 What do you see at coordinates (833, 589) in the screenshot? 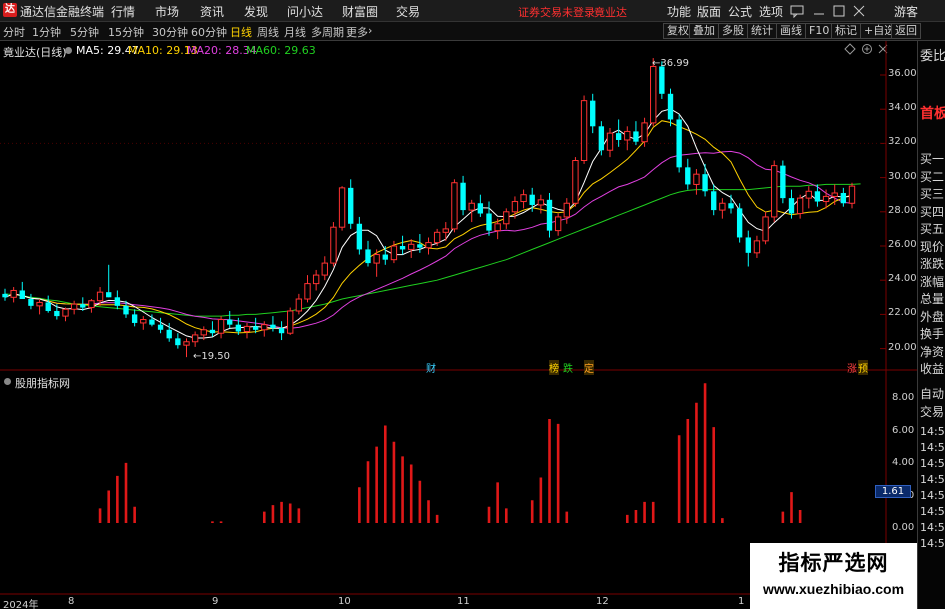
I see `watermark-url: www.xuezhibiao.com` at bounding box center [833, 589].